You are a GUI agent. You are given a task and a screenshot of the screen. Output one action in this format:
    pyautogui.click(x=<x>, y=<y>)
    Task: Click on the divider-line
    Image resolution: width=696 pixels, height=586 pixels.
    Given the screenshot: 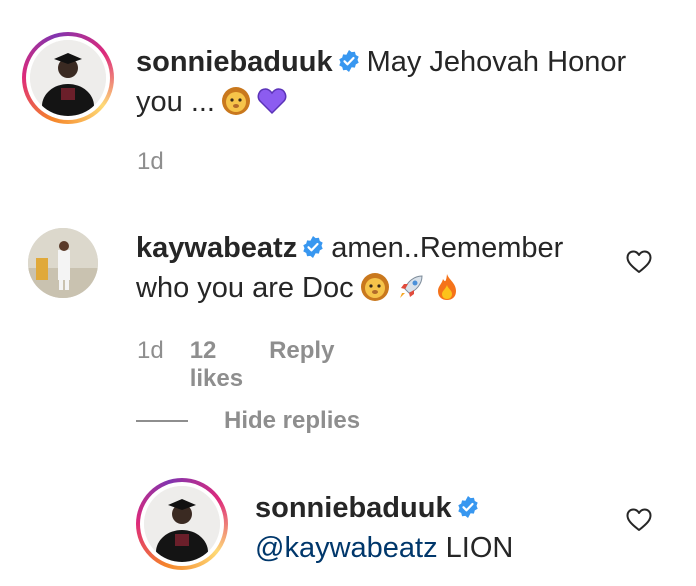 What is the action you would take?
    pyautogui.click(x=162, y=421)
    